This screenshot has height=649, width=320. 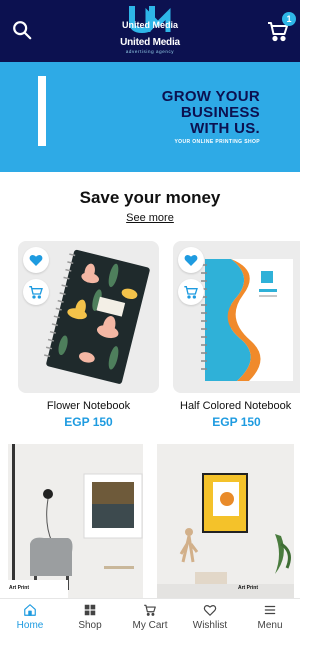 What do you see at coordinates (150, 51) in the screenshot?
I see `logo-tagline: advertising agency` at bounding box center [150, 51].